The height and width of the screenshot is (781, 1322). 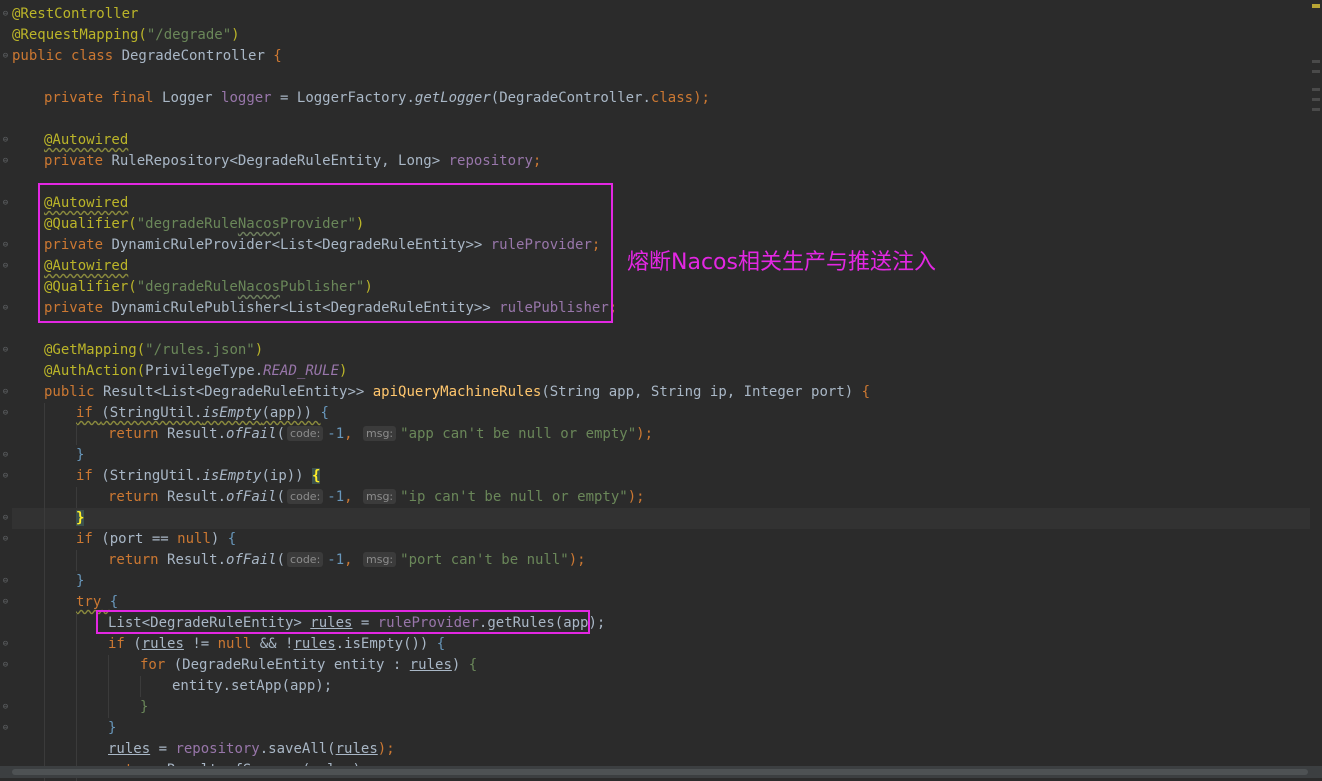 I want to click on code-line: public class DegradeController {, so click(x=667, y=56).